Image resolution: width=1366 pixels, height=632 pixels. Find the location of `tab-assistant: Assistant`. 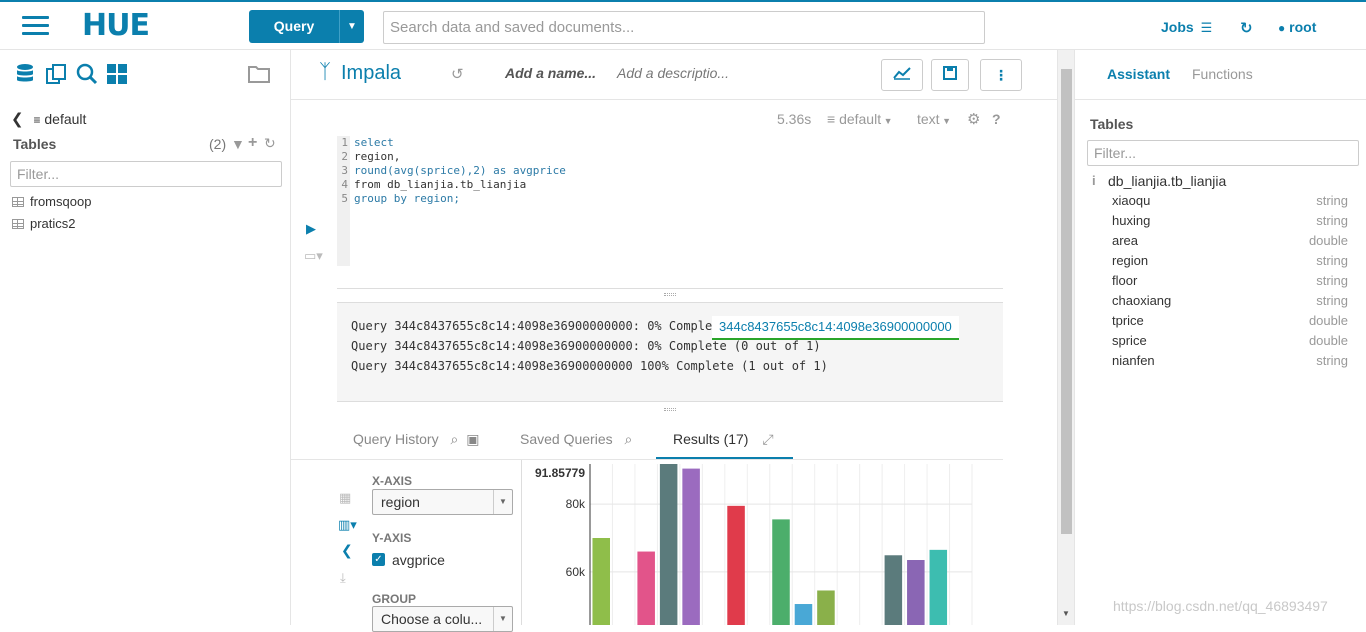

tab-assistant: Assistant is located at coordinates (1138, 74).